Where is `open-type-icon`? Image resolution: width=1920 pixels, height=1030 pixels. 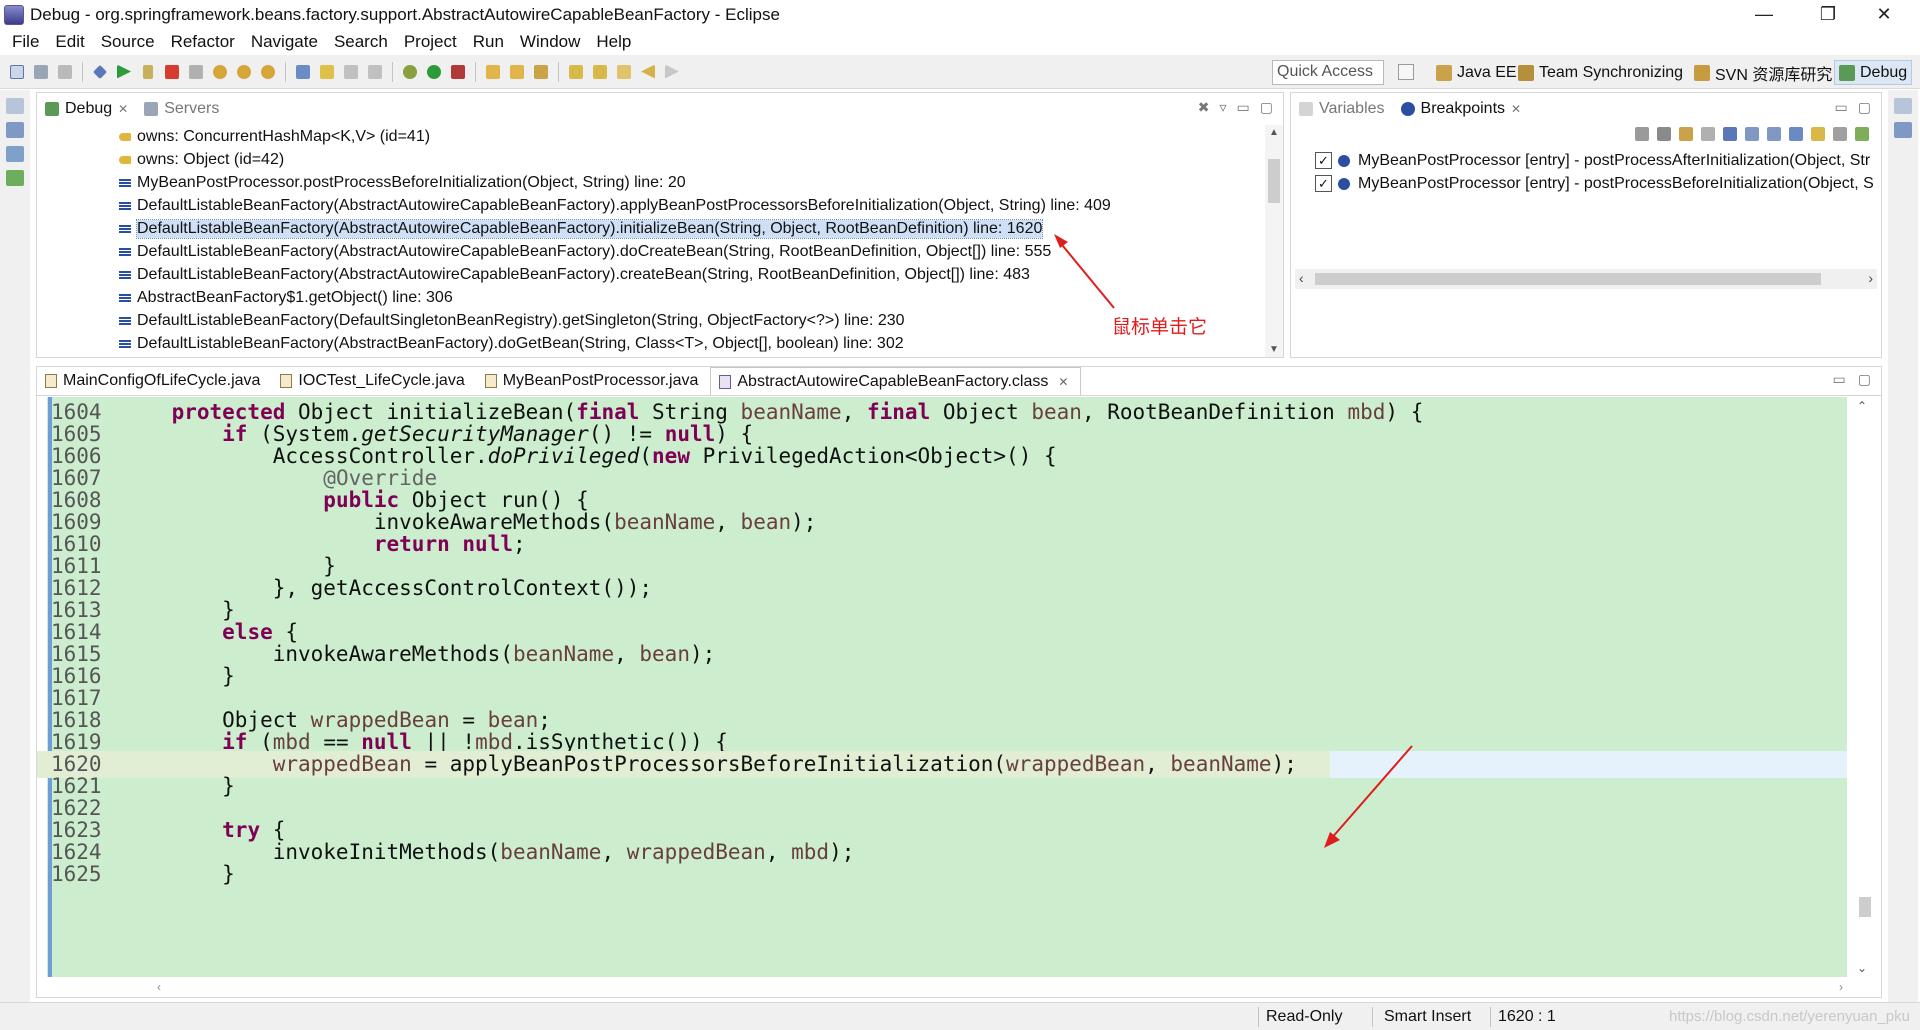
open-type-icon is located at coordinates (351, 72).